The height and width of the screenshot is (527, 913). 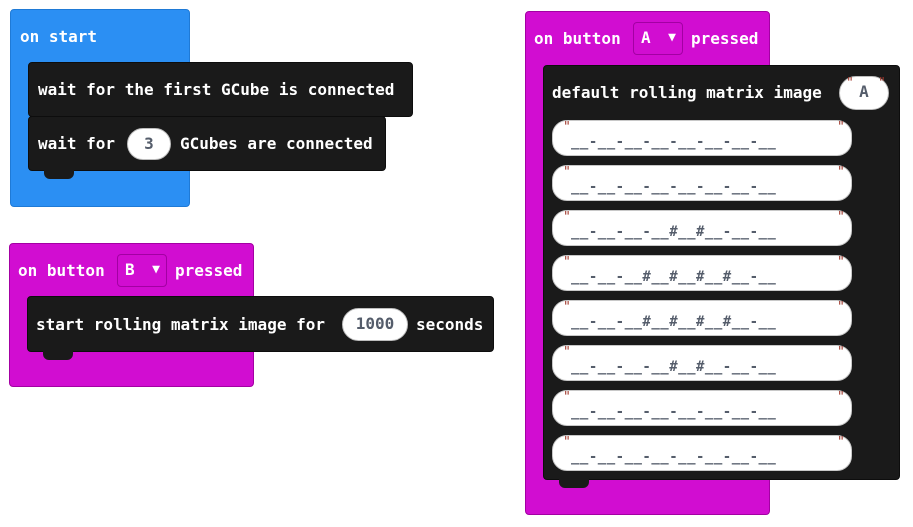 I want to click on wait-n-suffix: GCubes are connected, so click(x=276, y=143).